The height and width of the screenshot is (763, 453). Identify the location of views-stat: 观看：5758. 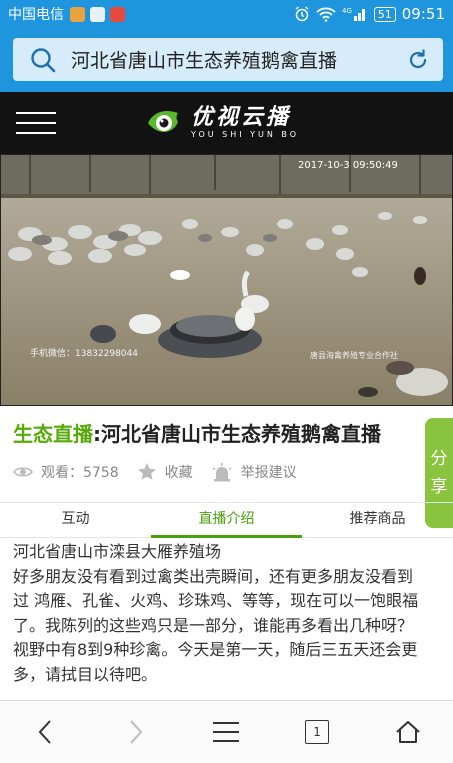
(66, 472).